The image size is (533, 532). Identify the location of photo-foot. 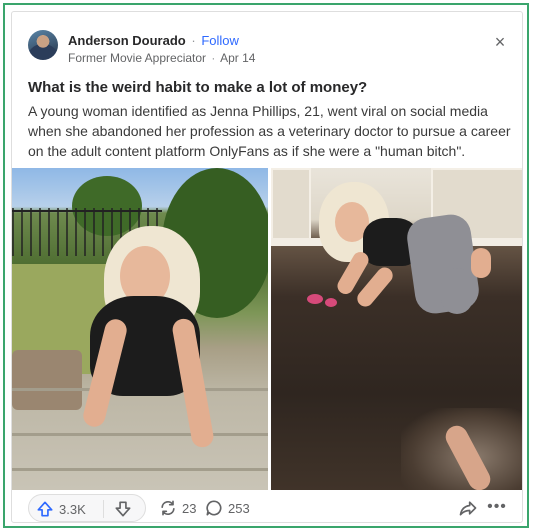
(481, 263).